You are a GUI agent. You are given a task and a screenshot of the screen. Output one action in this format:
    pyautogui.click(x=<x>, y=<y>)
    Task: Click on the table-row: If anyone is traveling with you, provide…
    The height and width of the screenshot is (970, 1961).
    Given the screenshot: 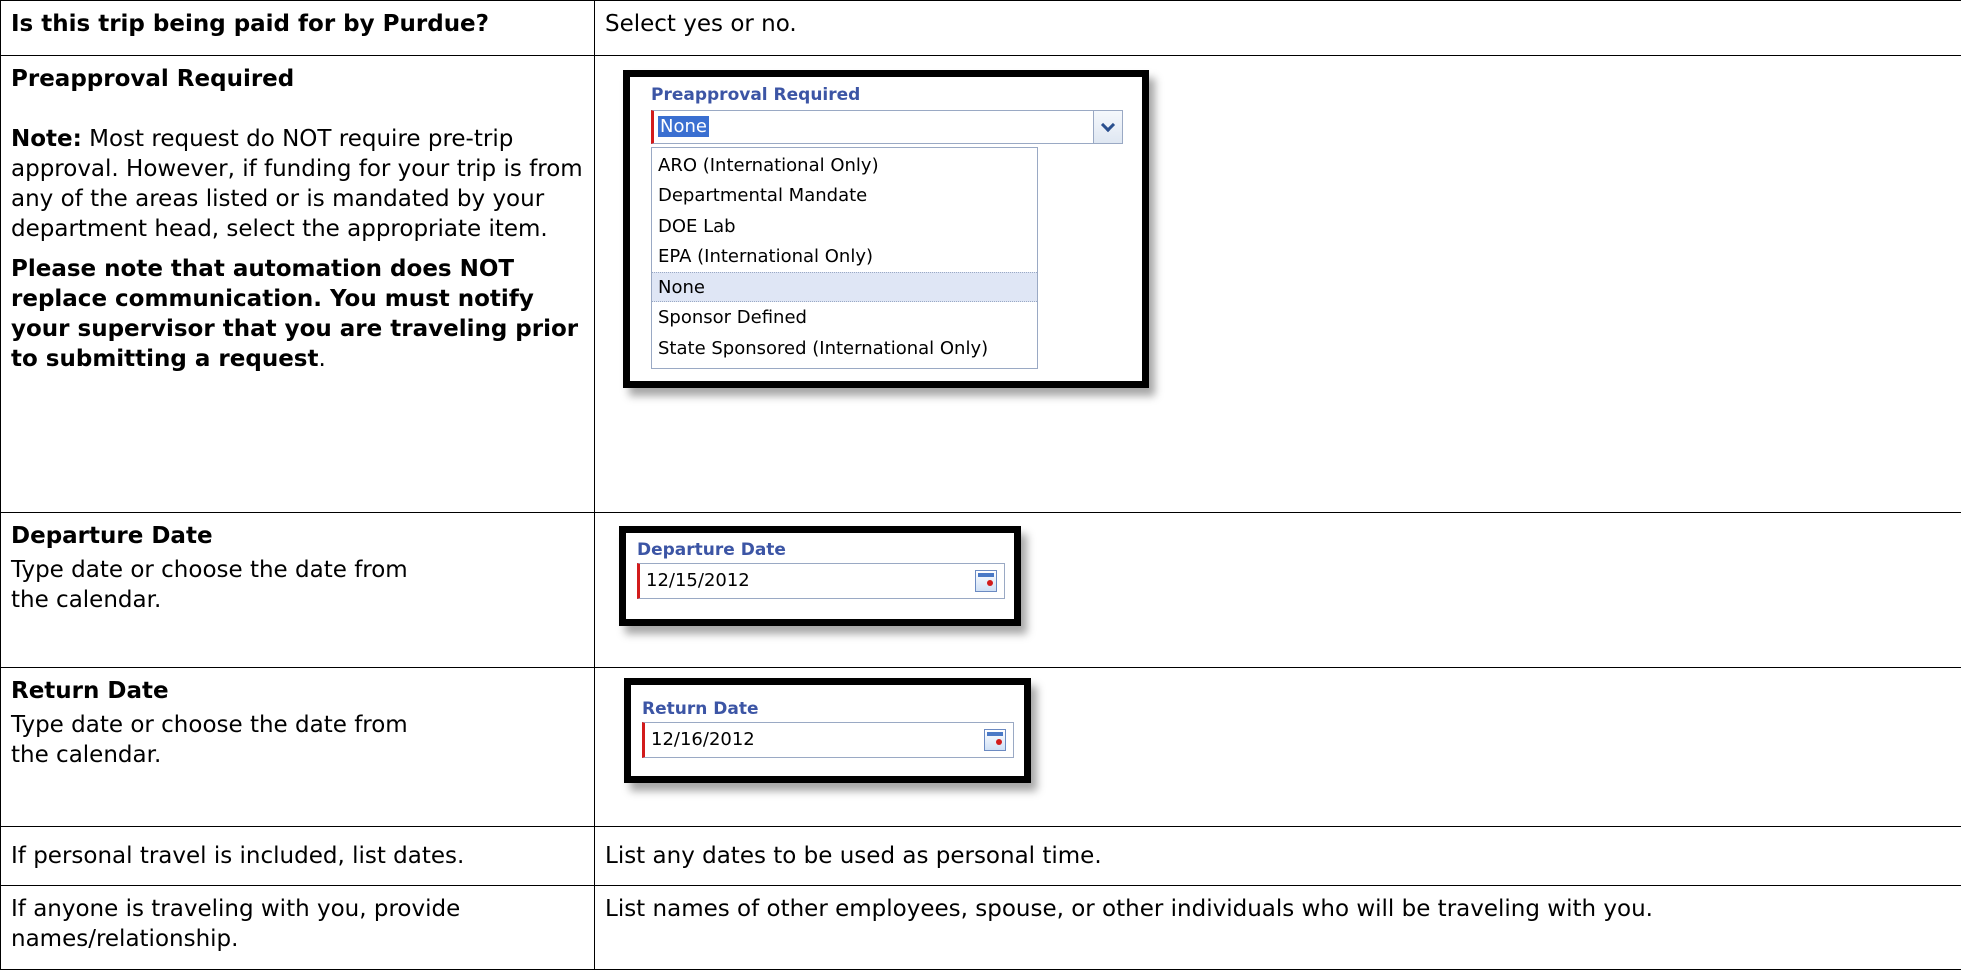 What is the action you would take?
    pyautogui.click(x=981, y=928)
    